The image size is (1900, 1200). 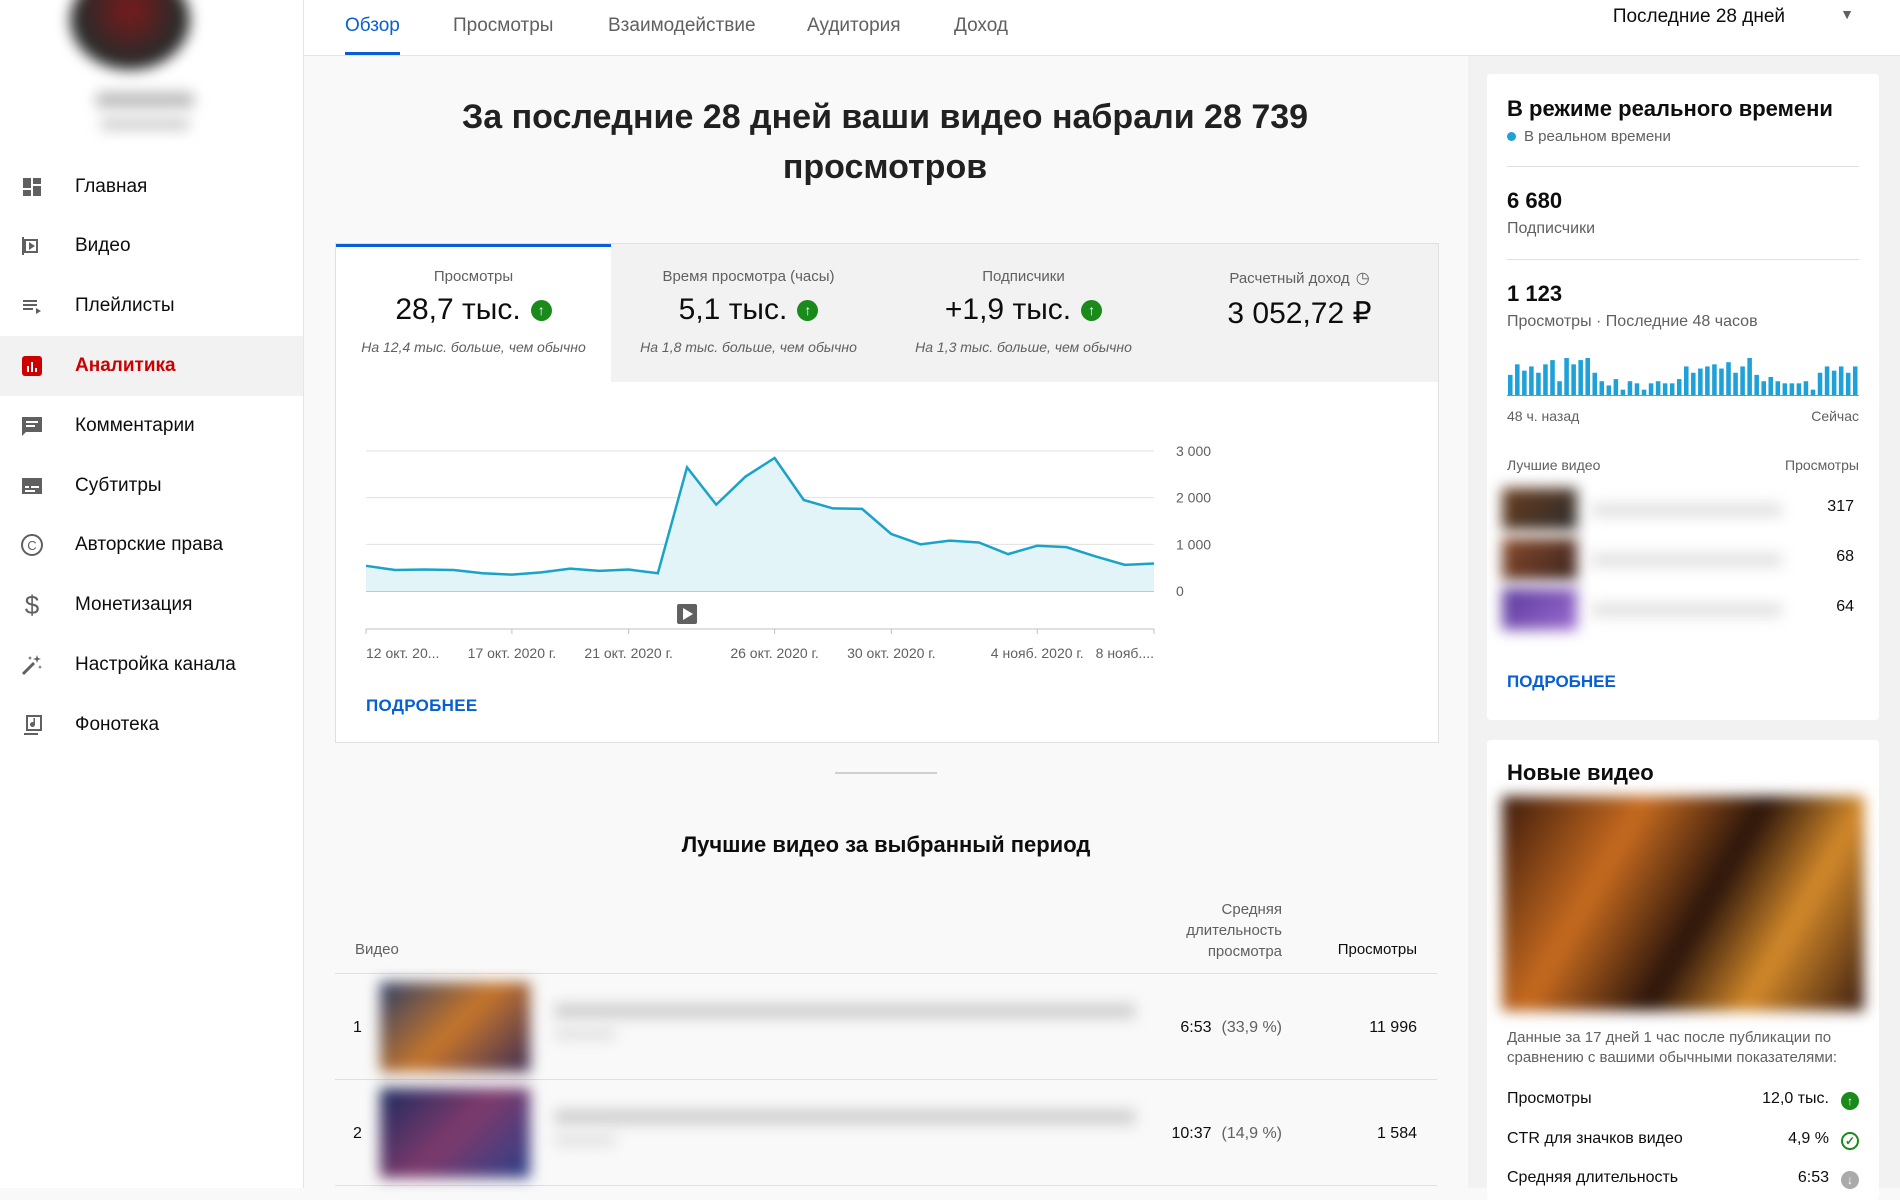 What do you see at coordinates (151, 486) in the screenshot?
I see `sidebar-item-subtitles: Субтитры` at bounding box center [151, 486].